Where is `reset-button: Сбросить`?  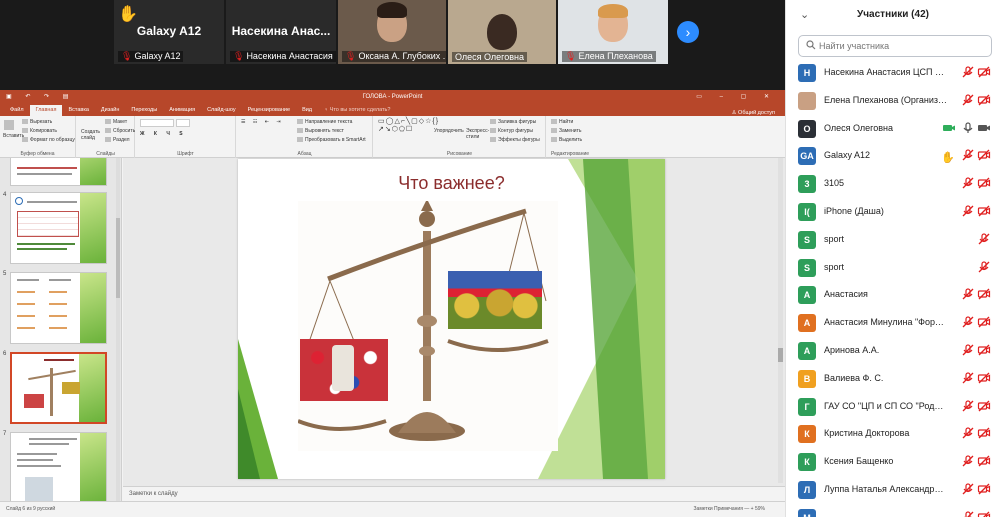
reset-button: Сбросить is located at coordinates (120, 131).